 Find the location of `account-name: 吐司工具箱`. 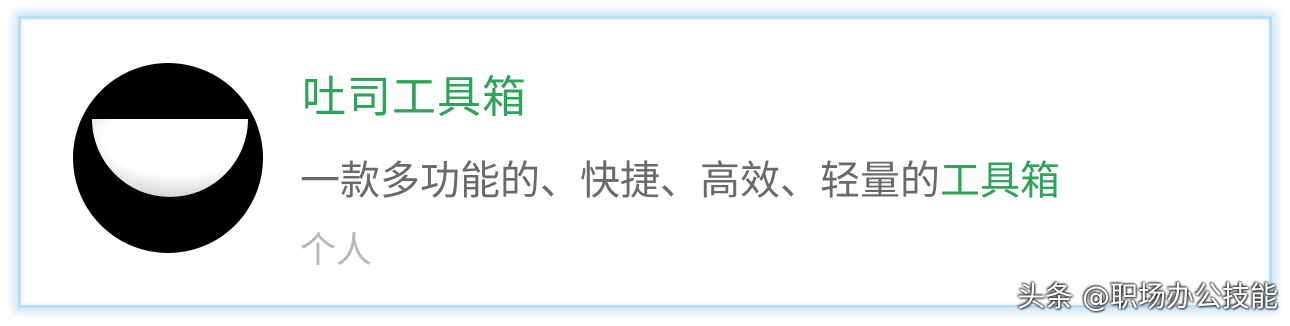

account-name: 吐司工具箱 is located at coordinates (414, 97).